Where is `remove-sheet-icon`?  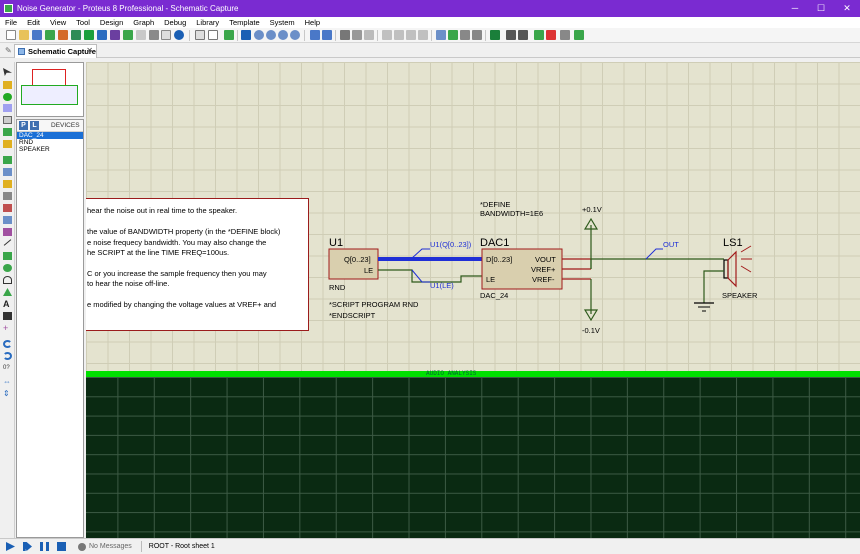 remove-sheet-icon is located at coordinates (551, 35).